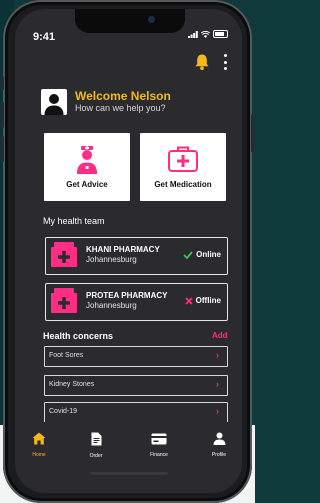  What do you see at coordinates (96, 456) in the screenshot?
I see `tab-order-label: Order` at bounding box center [96, 456].